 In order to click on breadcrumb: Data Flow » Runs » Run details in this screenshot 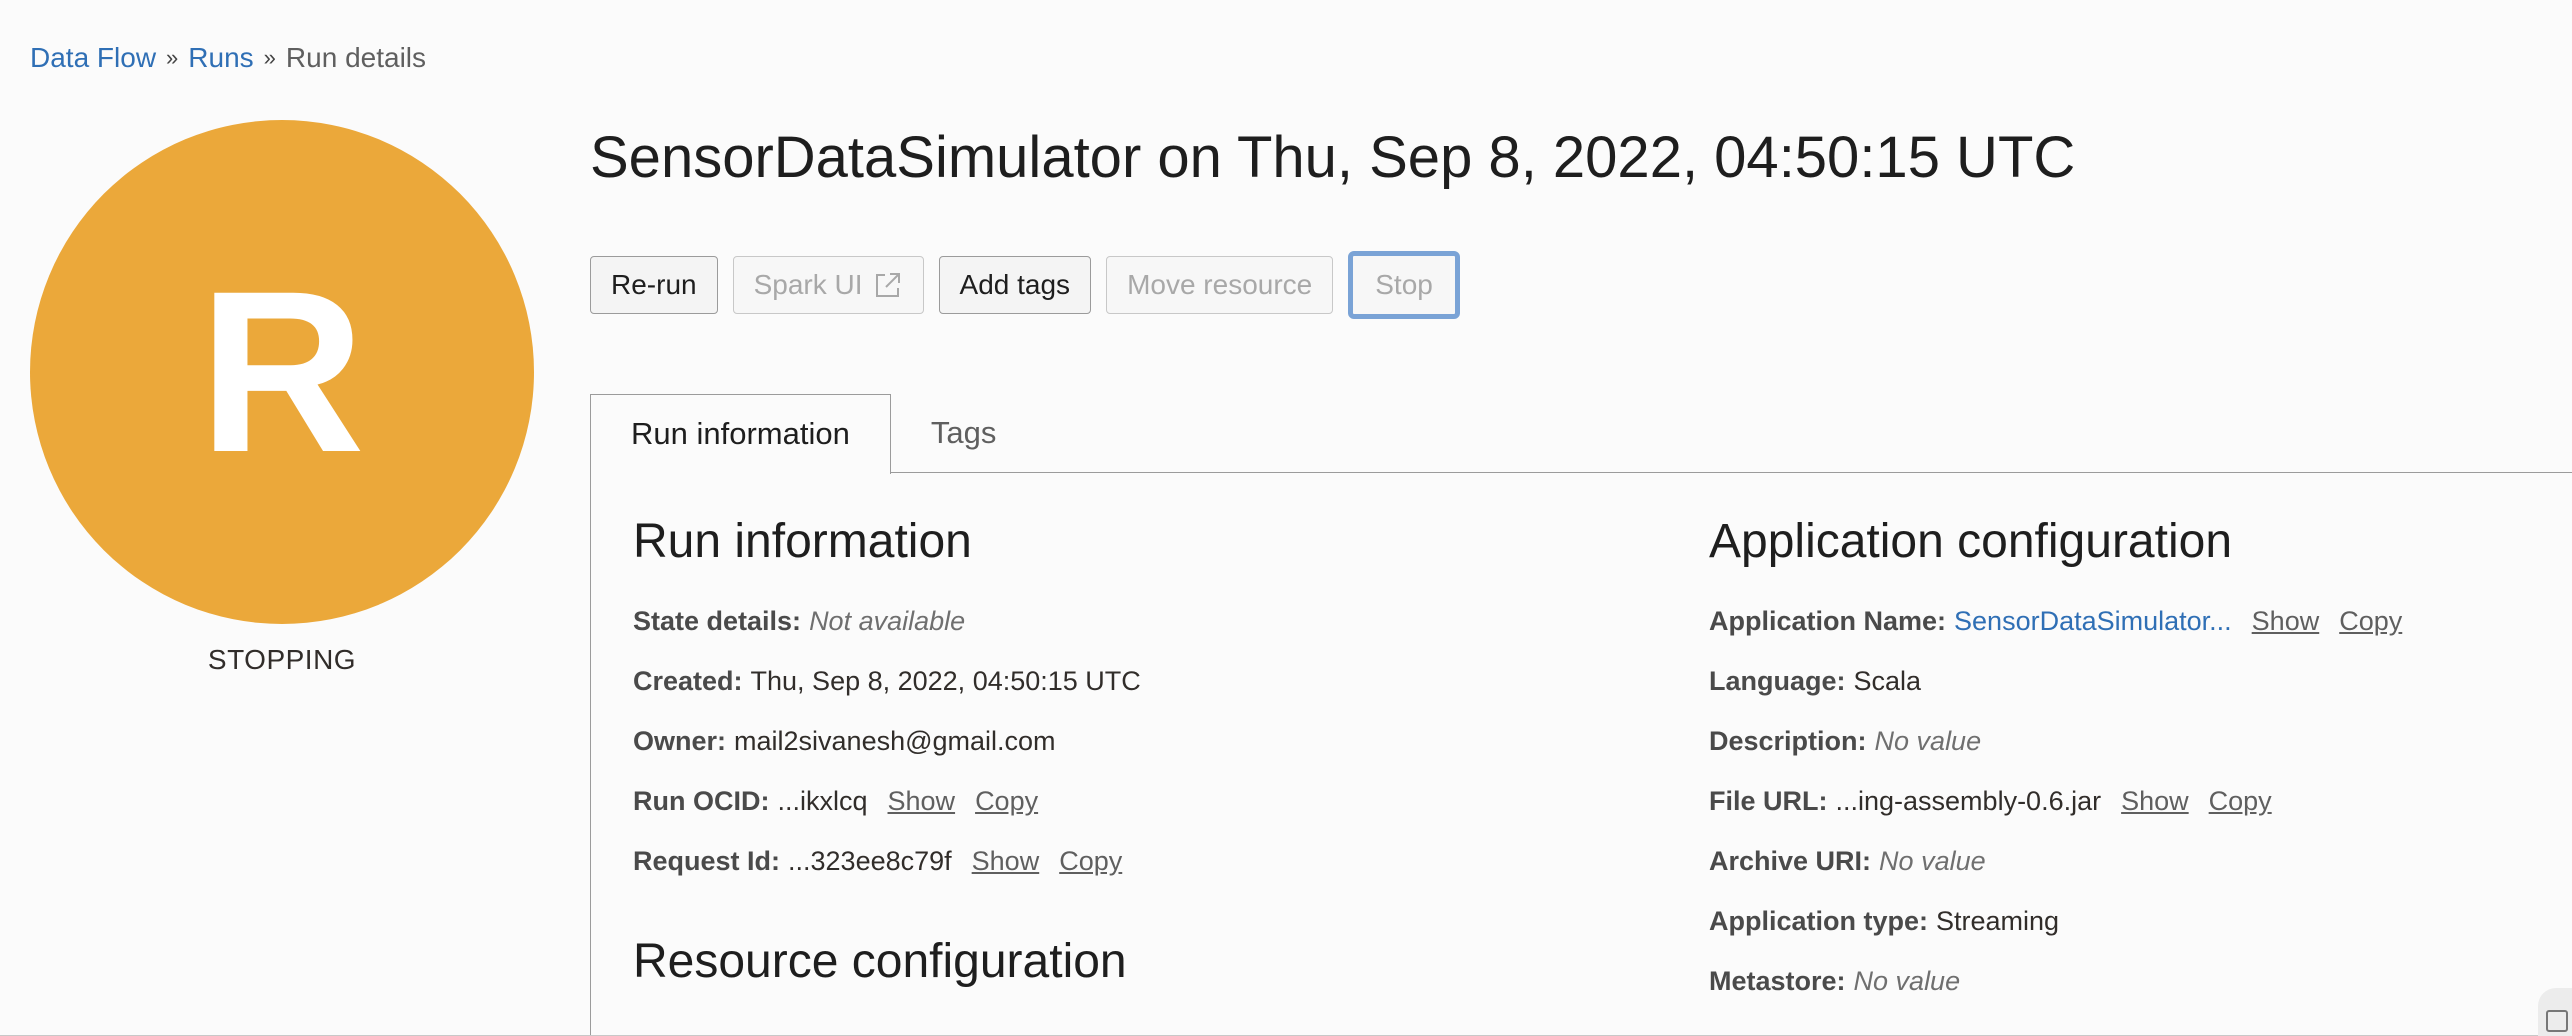, I will do `click(228, 58)`.